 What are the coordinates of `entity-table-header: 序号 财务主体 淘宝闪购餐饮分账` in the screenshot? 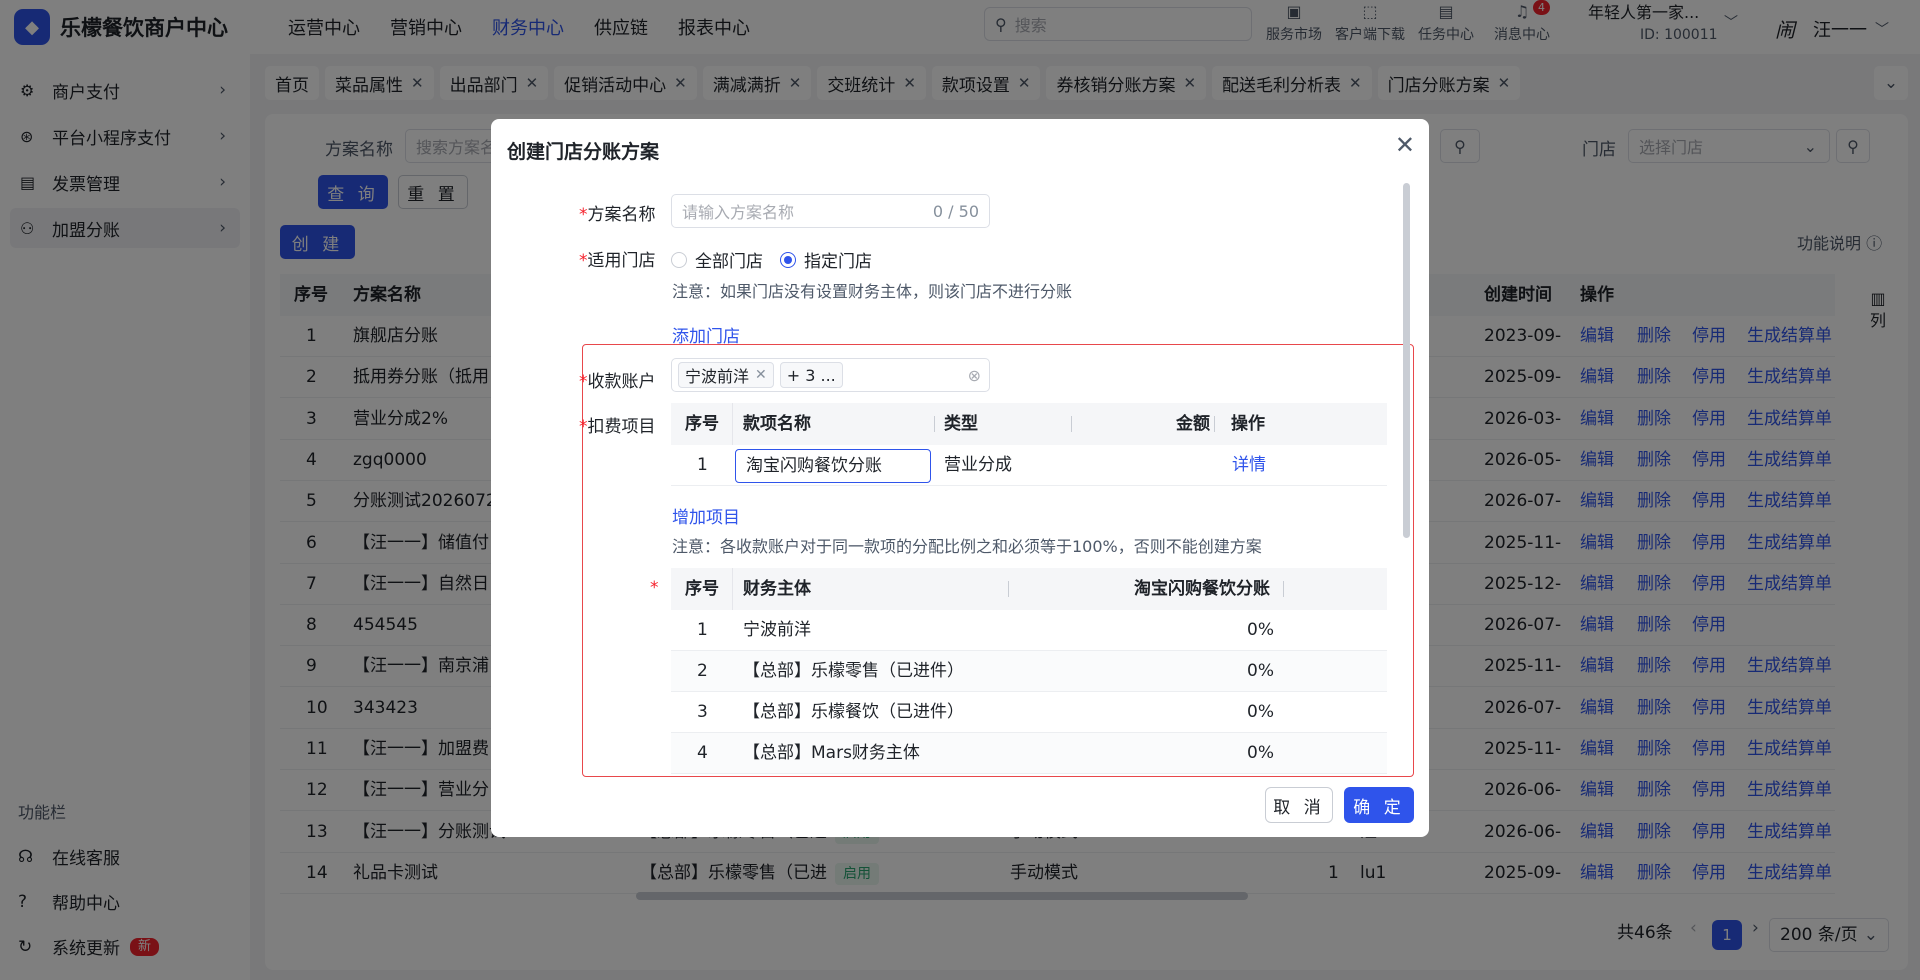 It's located at (1029, 589).